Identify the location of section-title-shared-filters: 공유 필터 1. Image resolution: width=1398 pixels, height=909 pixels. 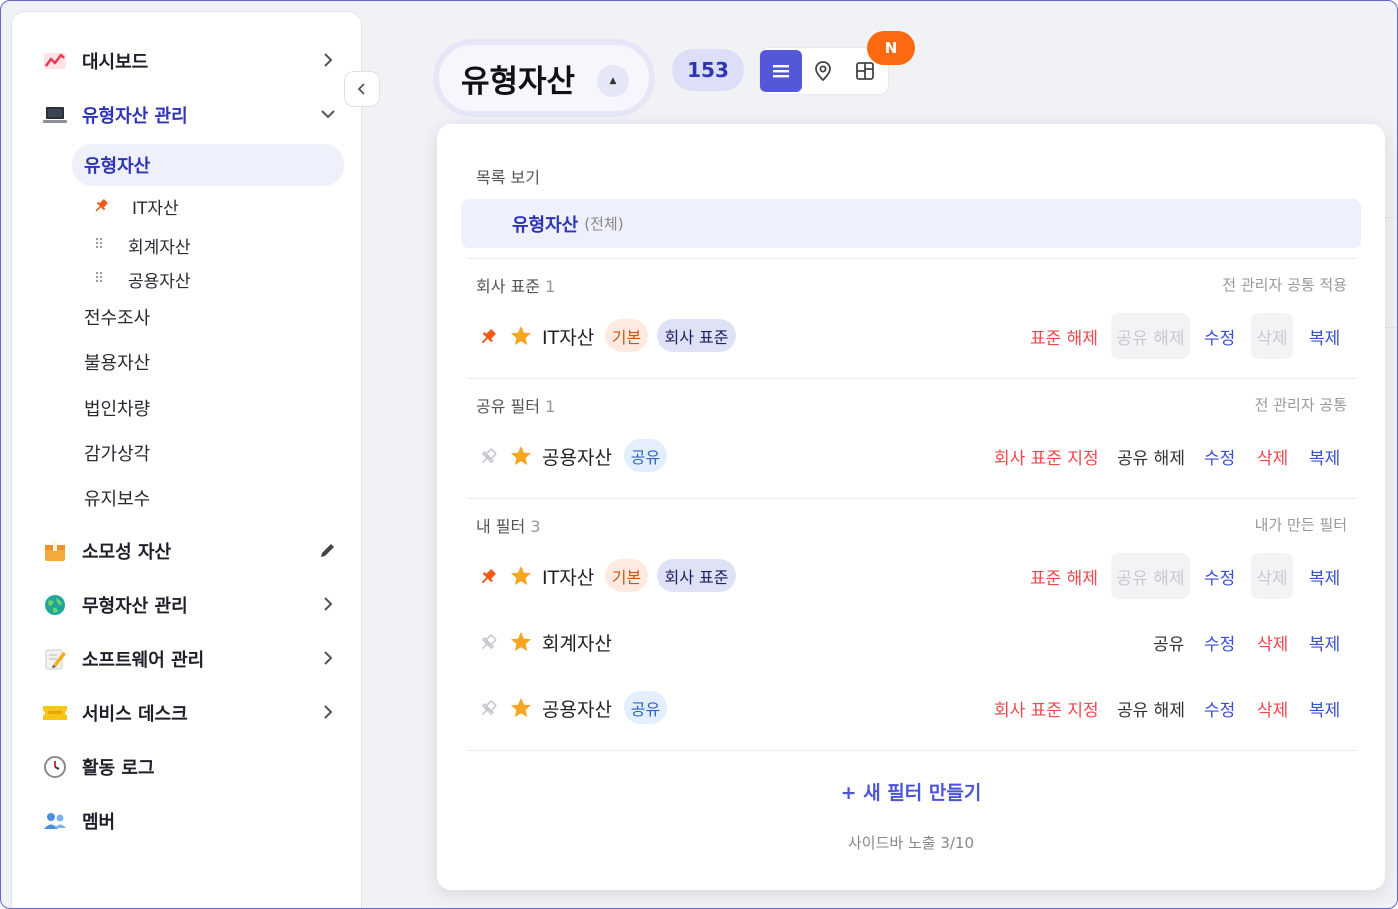
(516, 406).